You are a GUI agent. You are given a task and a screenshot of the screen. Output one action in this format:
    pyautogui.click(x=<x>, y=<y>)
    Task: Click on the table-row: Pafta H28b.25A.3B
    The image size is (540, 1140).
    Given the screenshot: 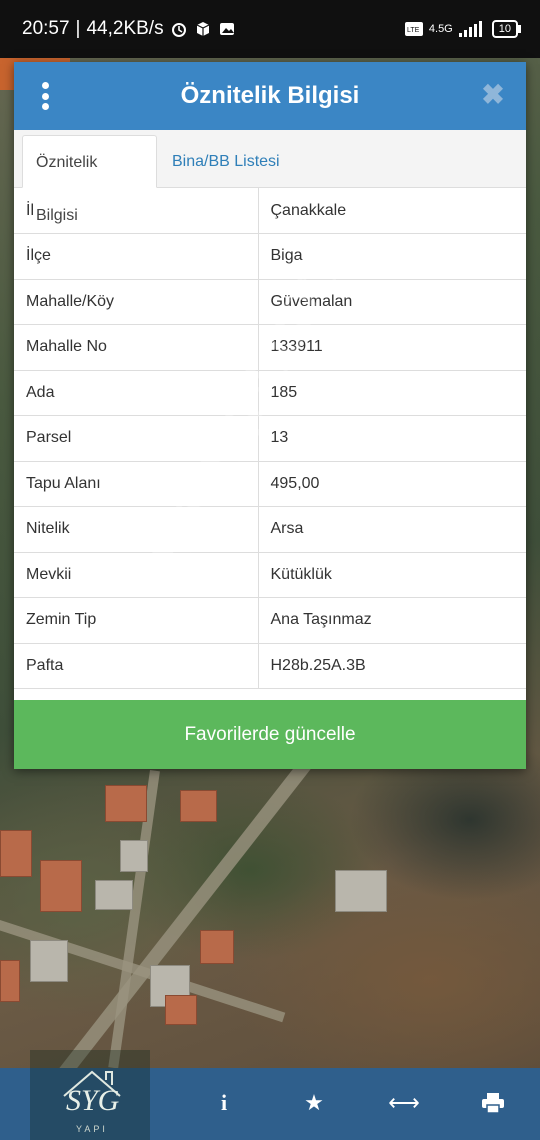 What is the action you would take?
    pyautogui.click(x=270, y=666)
    